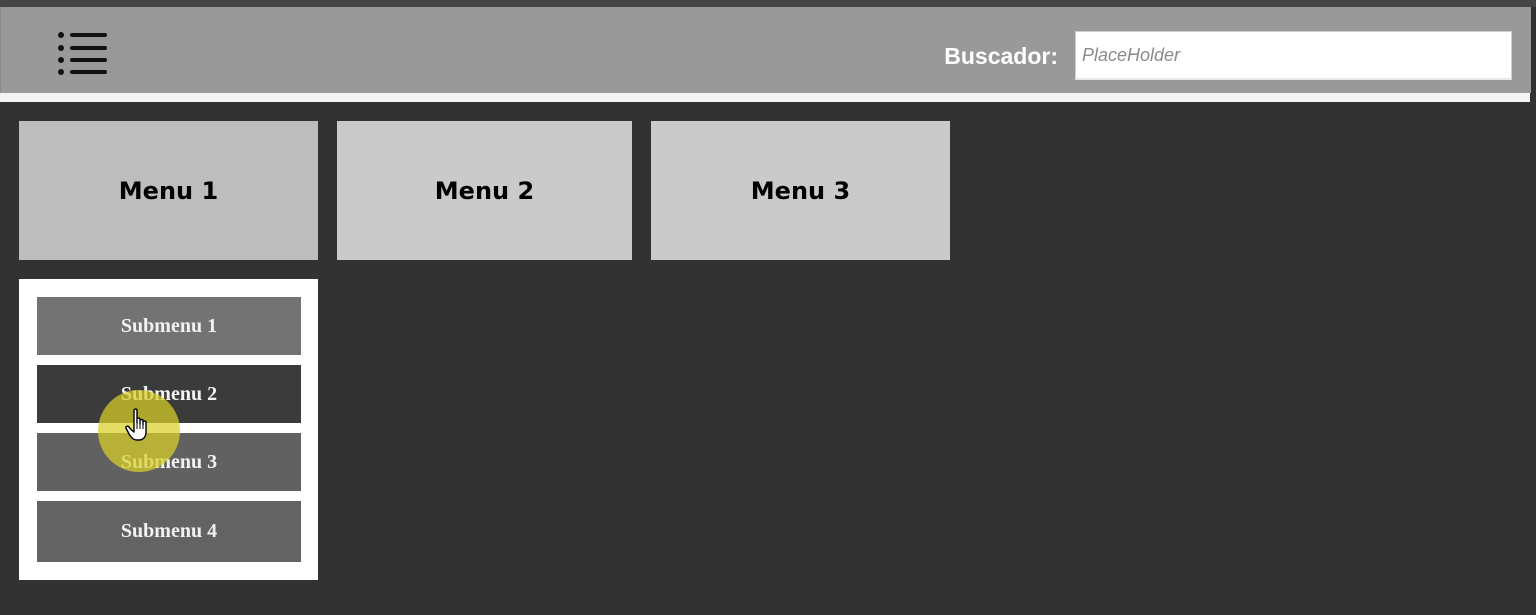 The image size is (1536, 615). I want to click on submenu-4-item: Submenu 4, so click(169, 531).